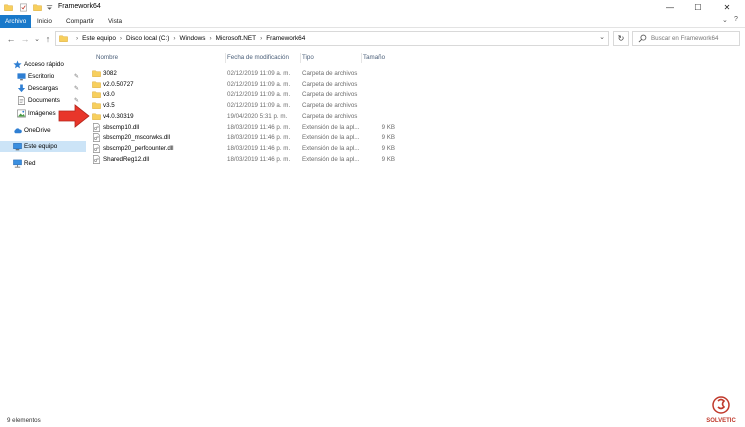 The image size is (745, 427). I want to click on minimize-button: —, so click(670, 7).